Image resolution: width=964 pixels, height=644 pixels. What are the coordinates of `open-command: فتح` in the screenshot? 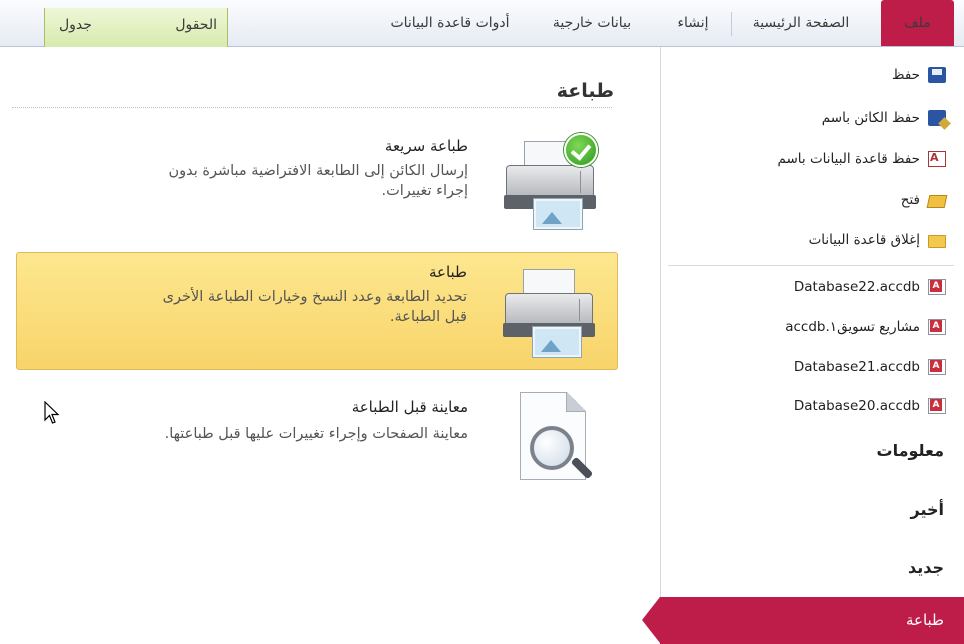 It's located at (924, 200).